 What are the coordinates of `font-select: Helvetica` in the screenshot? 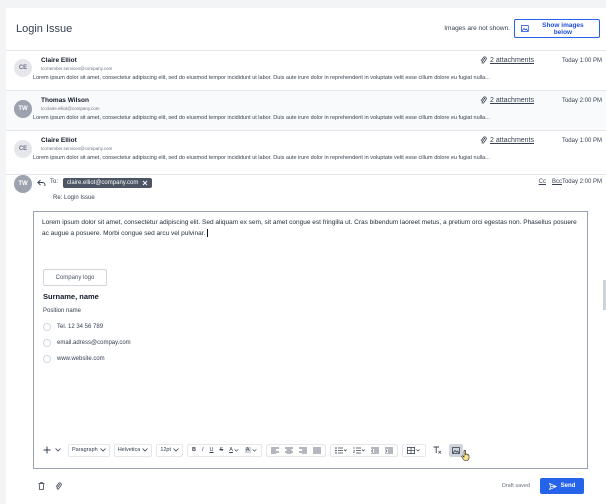 It's located at (133, 450).